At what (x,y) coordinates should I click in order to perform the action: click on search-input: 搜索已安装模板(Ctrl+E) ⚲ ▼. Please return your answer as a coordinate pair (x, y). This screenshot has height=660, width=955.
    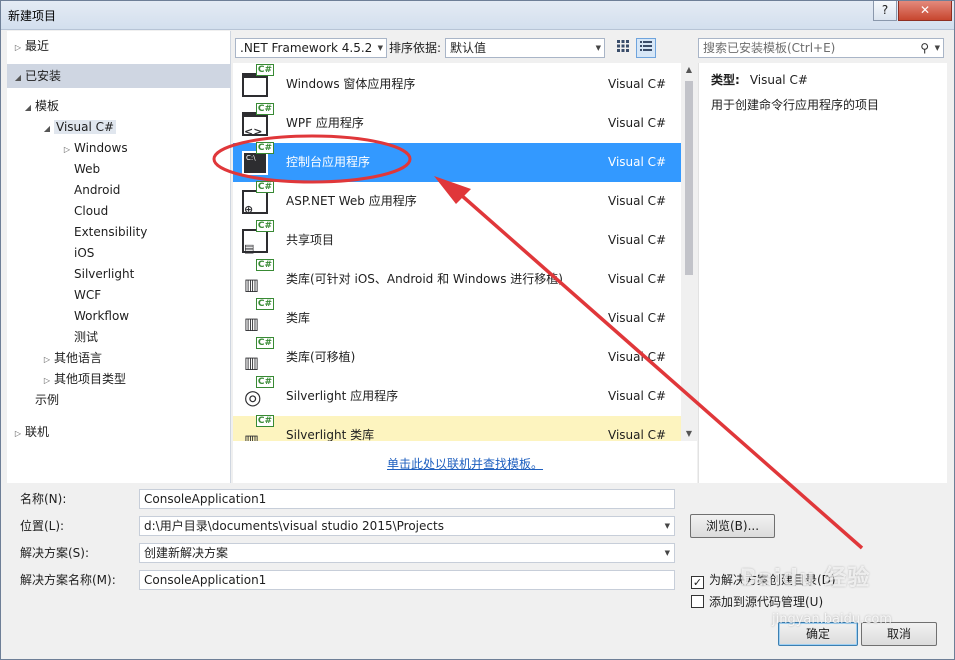
    Looking at the image, I should click on (821, 48).